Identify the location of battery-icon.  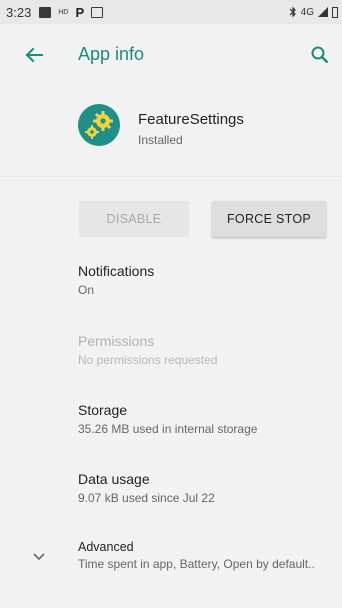
(335, 12).